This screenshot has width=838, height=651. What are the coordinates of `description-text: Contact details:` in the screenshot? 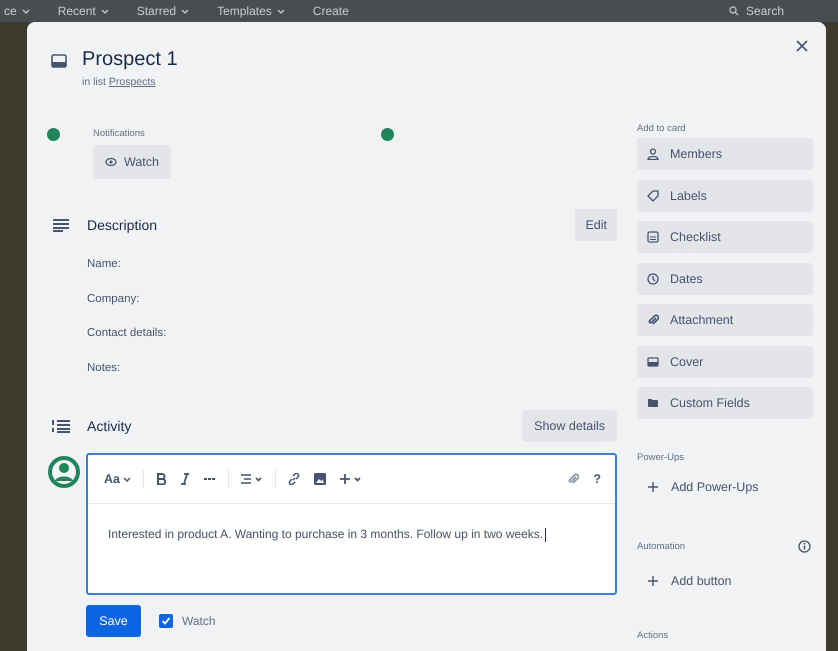 It's located at (127, 333).